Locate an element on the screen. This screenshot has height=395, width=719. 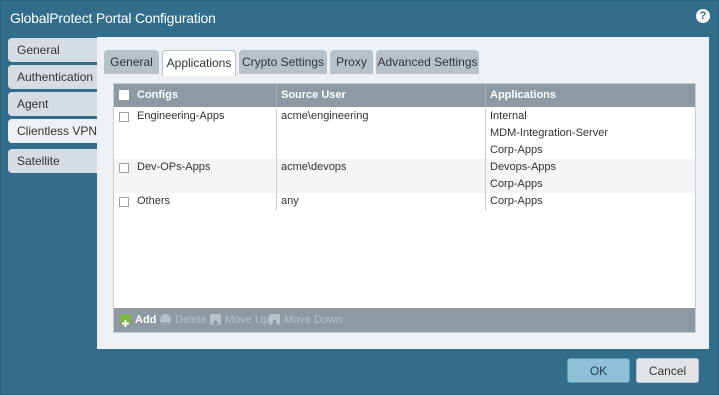
config-name: Others is located at coordinates (153, 201).